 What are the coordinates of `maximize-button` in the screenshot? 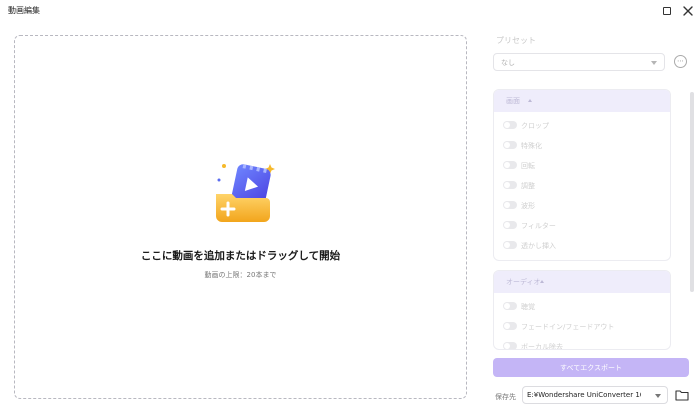 It's located at (667, 11).